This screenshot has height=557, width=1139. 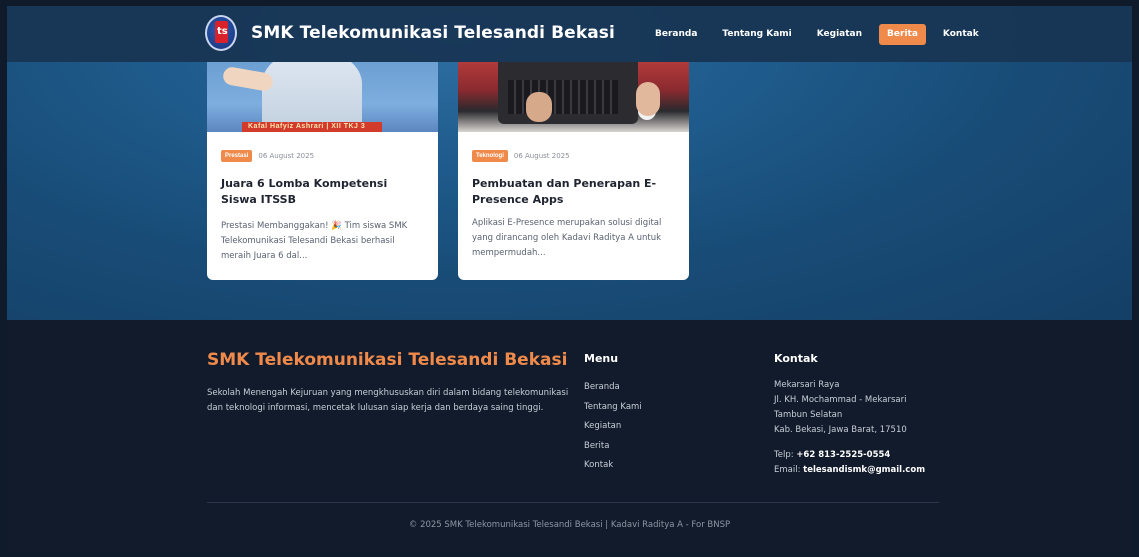 What do you see at coordinates (613, 408) in the screenshot?
I see `footer-link-tentang-kami: Tentang Kami` at bounding box center [613, 408].